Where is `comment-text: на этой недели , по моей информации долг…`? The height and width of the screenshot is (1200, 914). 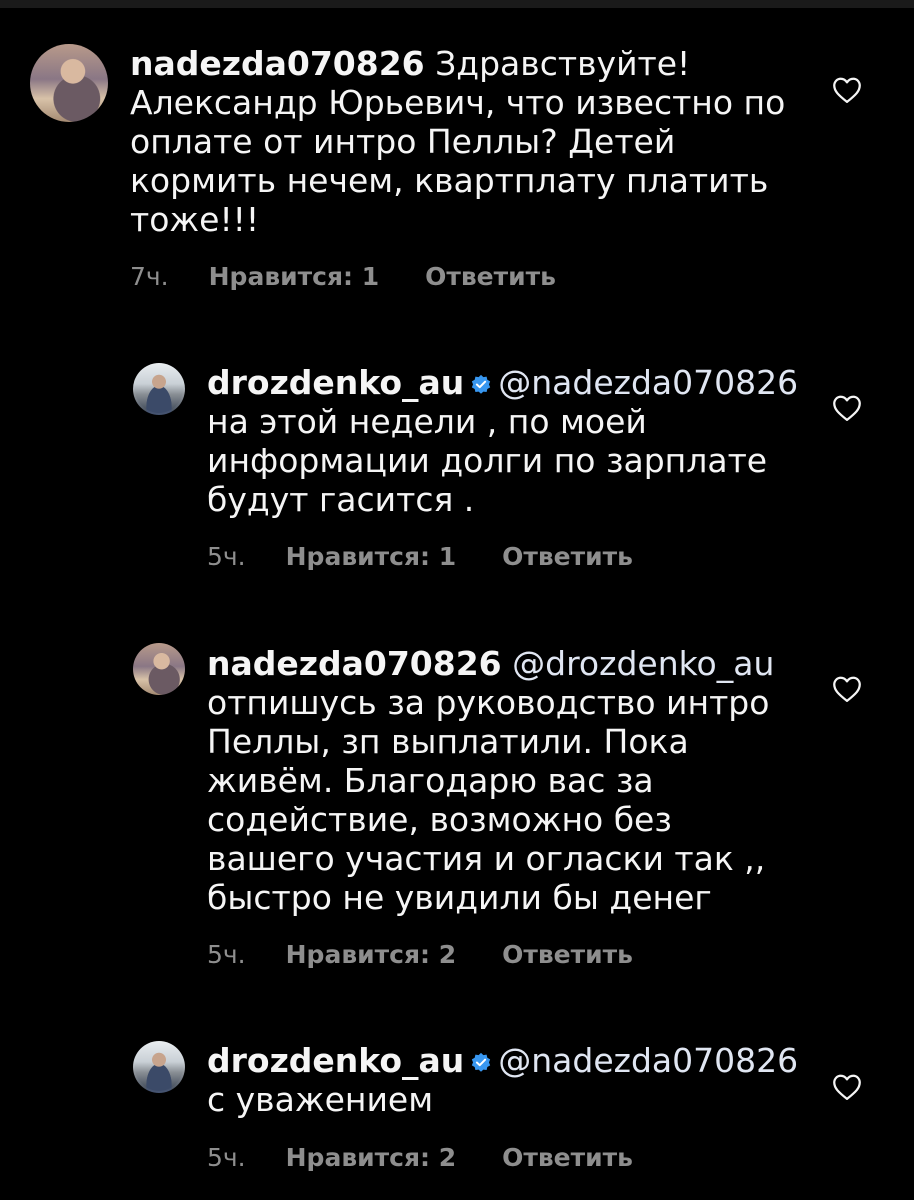 comment-text: на этой недели , по моей информации долг… is located at coordinates (487, 460).